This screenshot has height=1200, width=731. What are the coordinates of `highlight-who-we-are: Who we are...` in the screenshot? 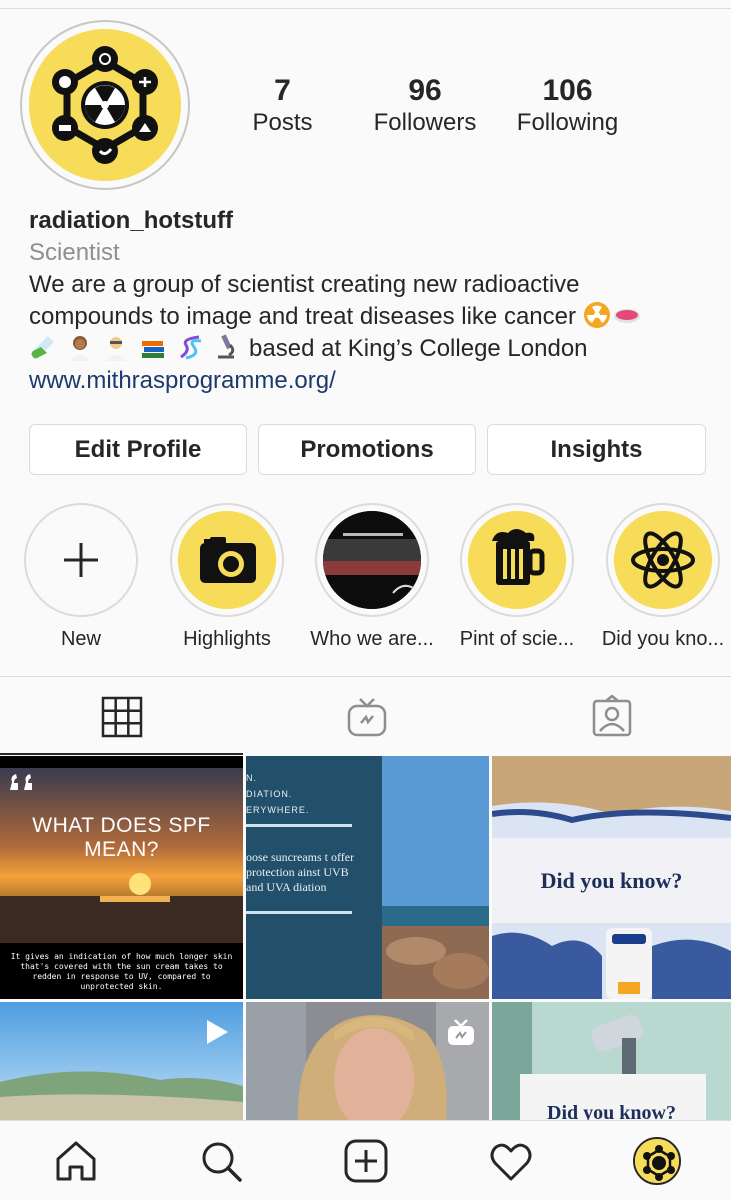 It's located at (372, 577).